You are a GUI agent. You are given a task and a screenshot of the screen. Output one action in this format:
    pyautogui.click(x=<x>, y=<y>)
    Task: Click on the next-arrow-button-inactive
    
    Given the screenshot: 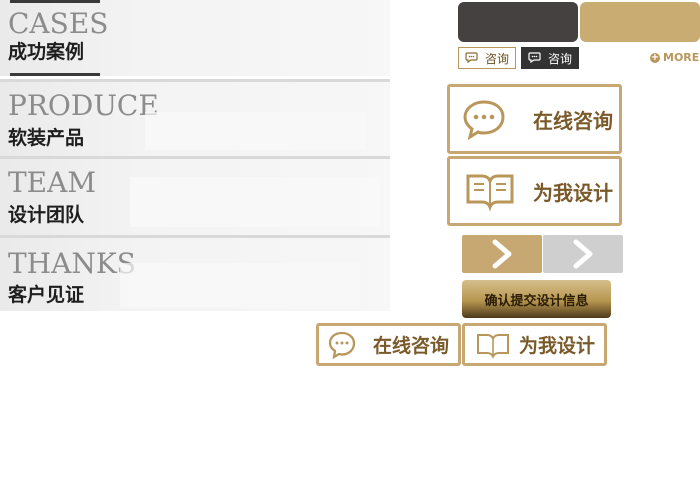 What is the action you would take?
    pyautogui.click(x=583, y=254)
    